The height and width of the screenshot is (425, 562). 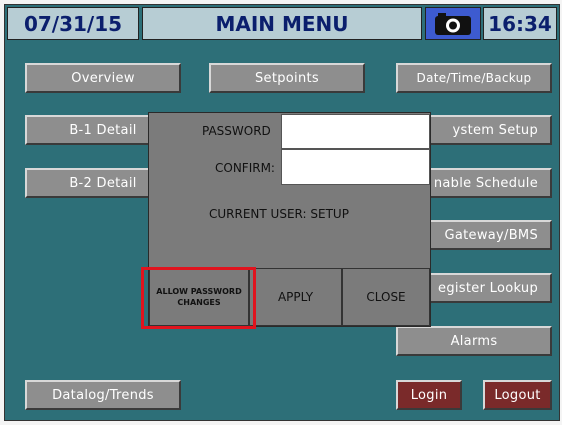 I want to click on overview-button: Overview, so click(x=103, y=78).